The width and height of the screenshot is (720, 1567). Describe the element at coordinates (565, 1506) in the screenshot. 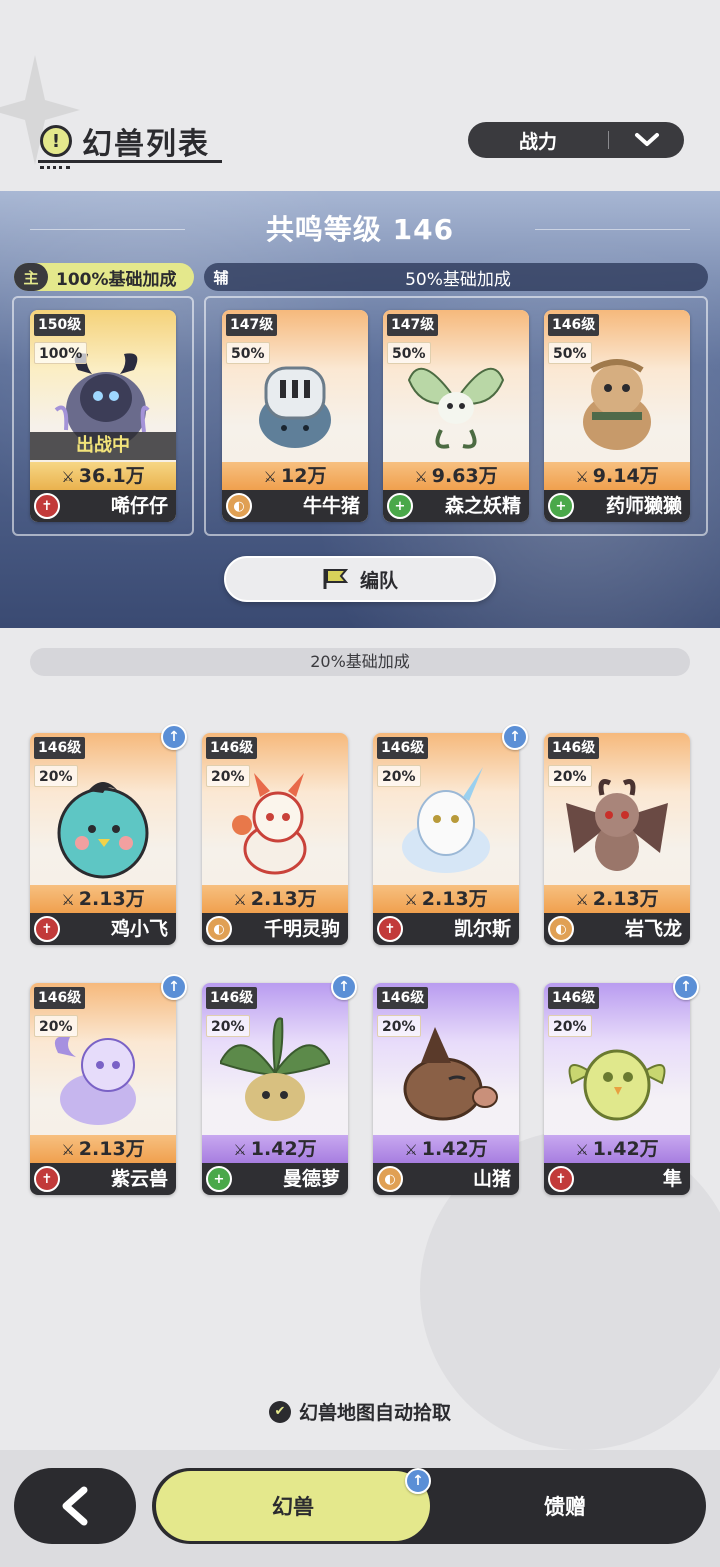

I see `tab-gifts: 馈赠` at that location.